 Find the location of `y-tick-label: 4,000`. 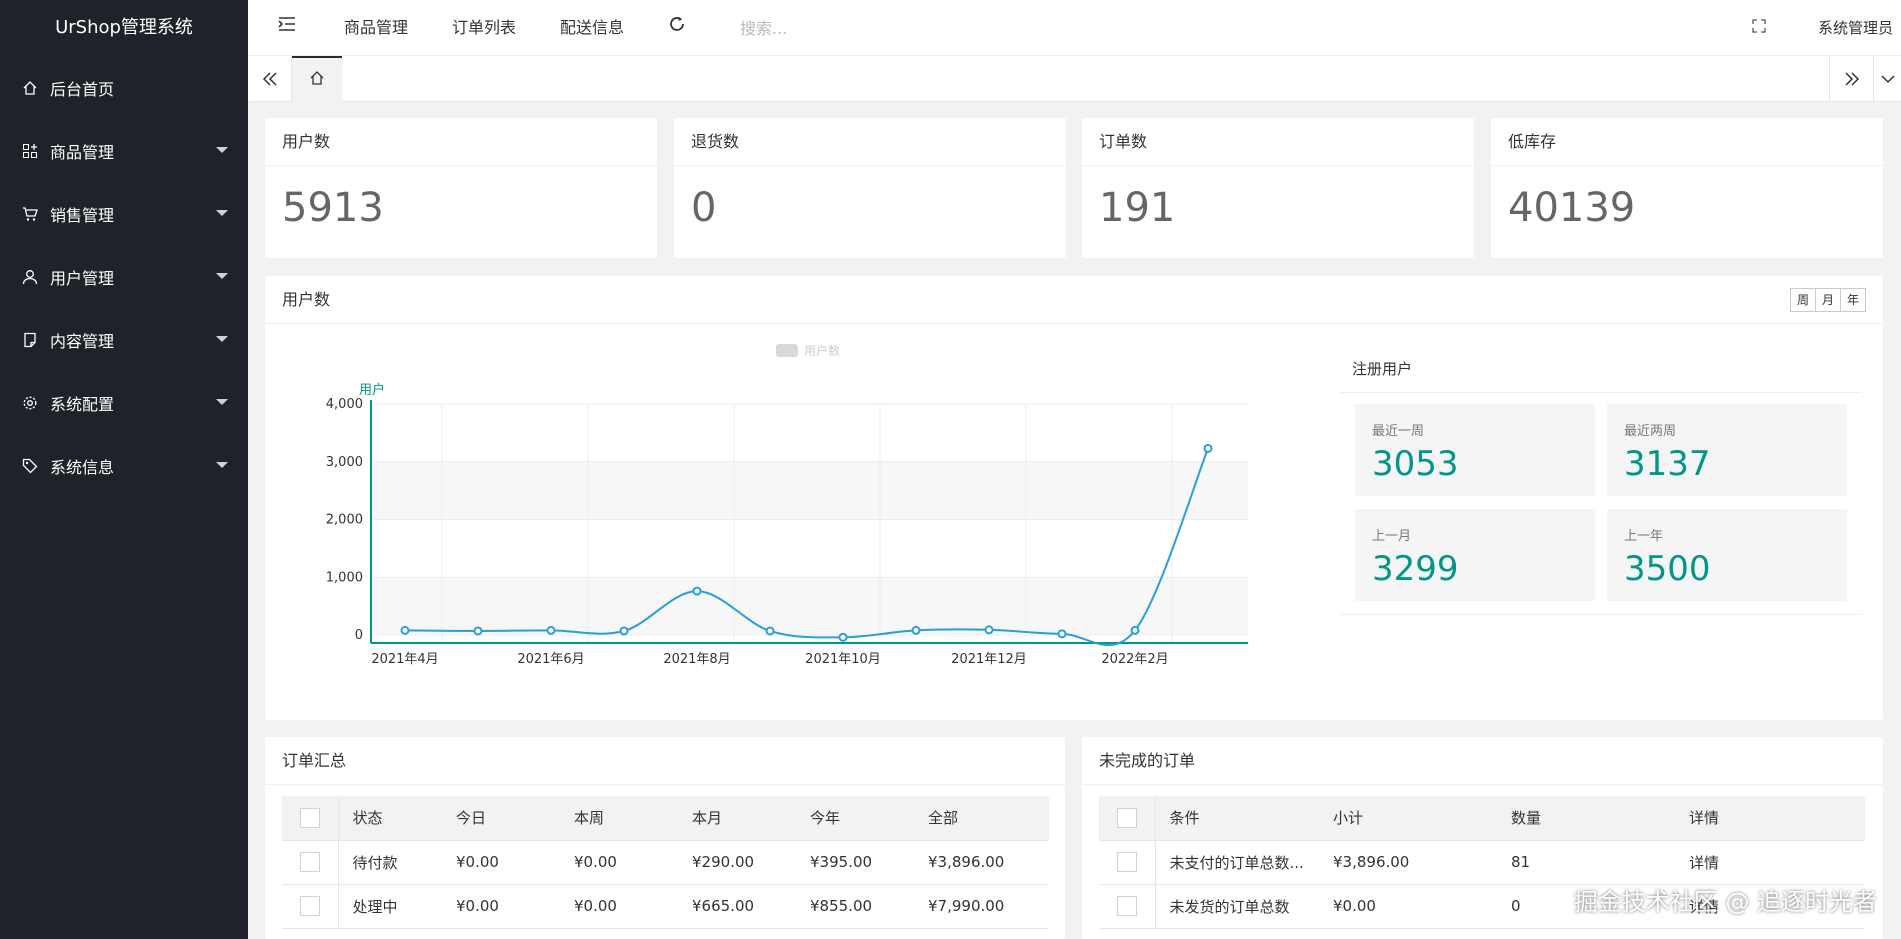

y-tick-label: 4,000 is located at coordinates (344, 404).